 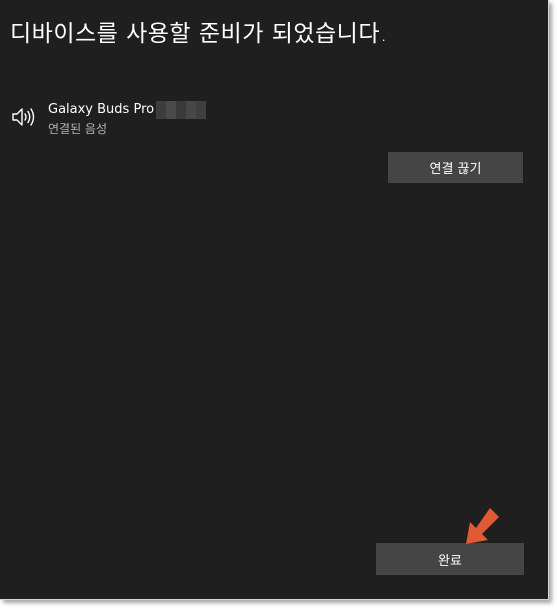 What do you see at coordinates (101, 109) in the screenshot?
I see `device-name: Galaxy Buds Pro` at bounding box center [101, 109].